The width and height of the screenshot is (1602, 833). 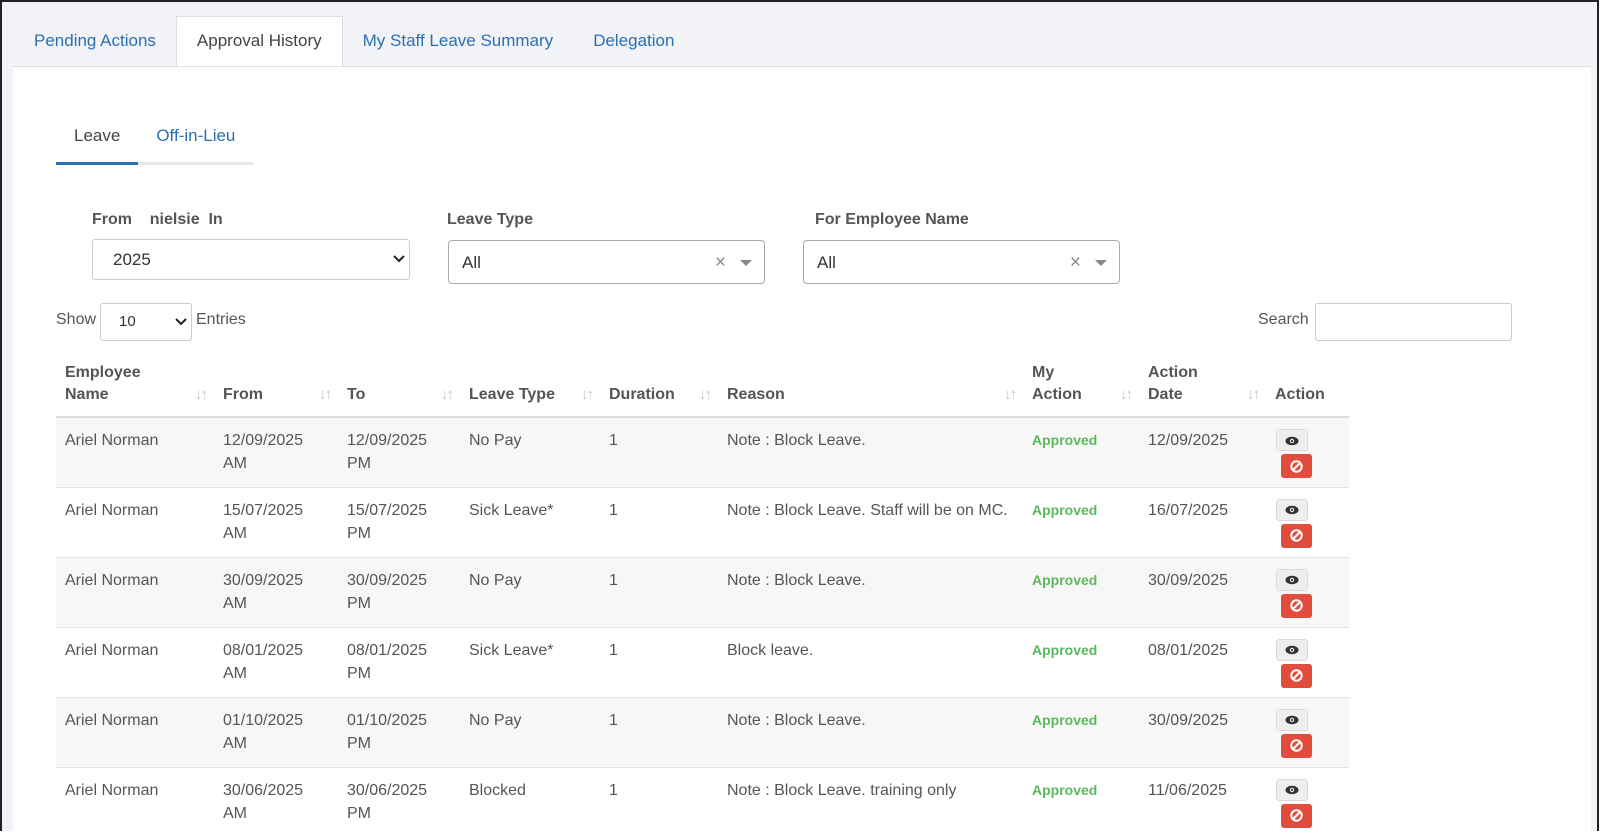 What do you see at coordinates (251, 259) in the screenshot?
I see `year-select: 2025` at bounding box center [251, 259].